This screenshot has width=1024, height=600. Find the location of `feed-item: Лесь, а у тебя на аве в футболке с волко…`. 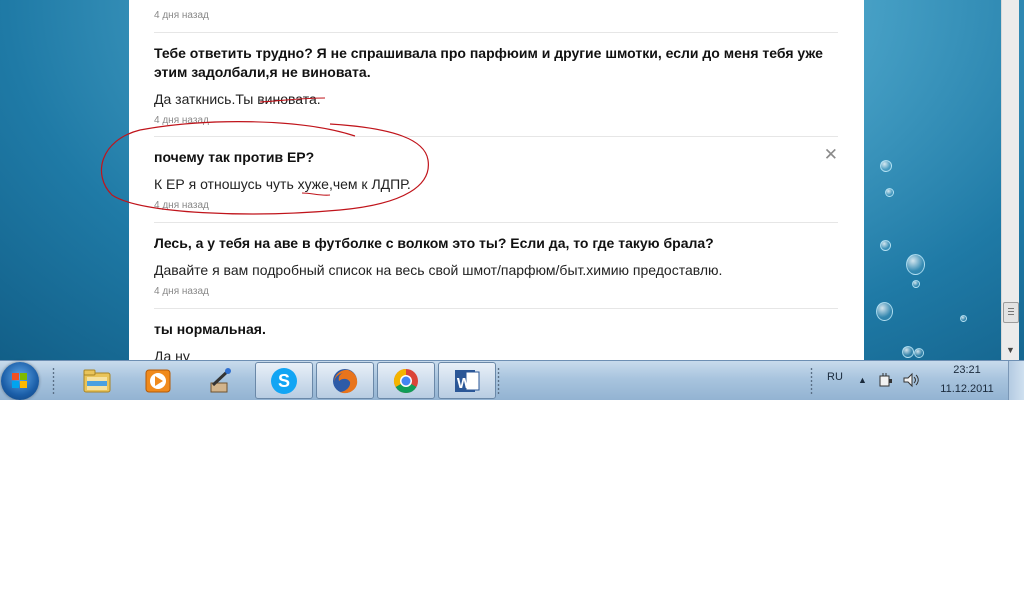

feed-item: Лесь, а у тебя на аве в футболке с волко… is located at coordinates (496, 265).